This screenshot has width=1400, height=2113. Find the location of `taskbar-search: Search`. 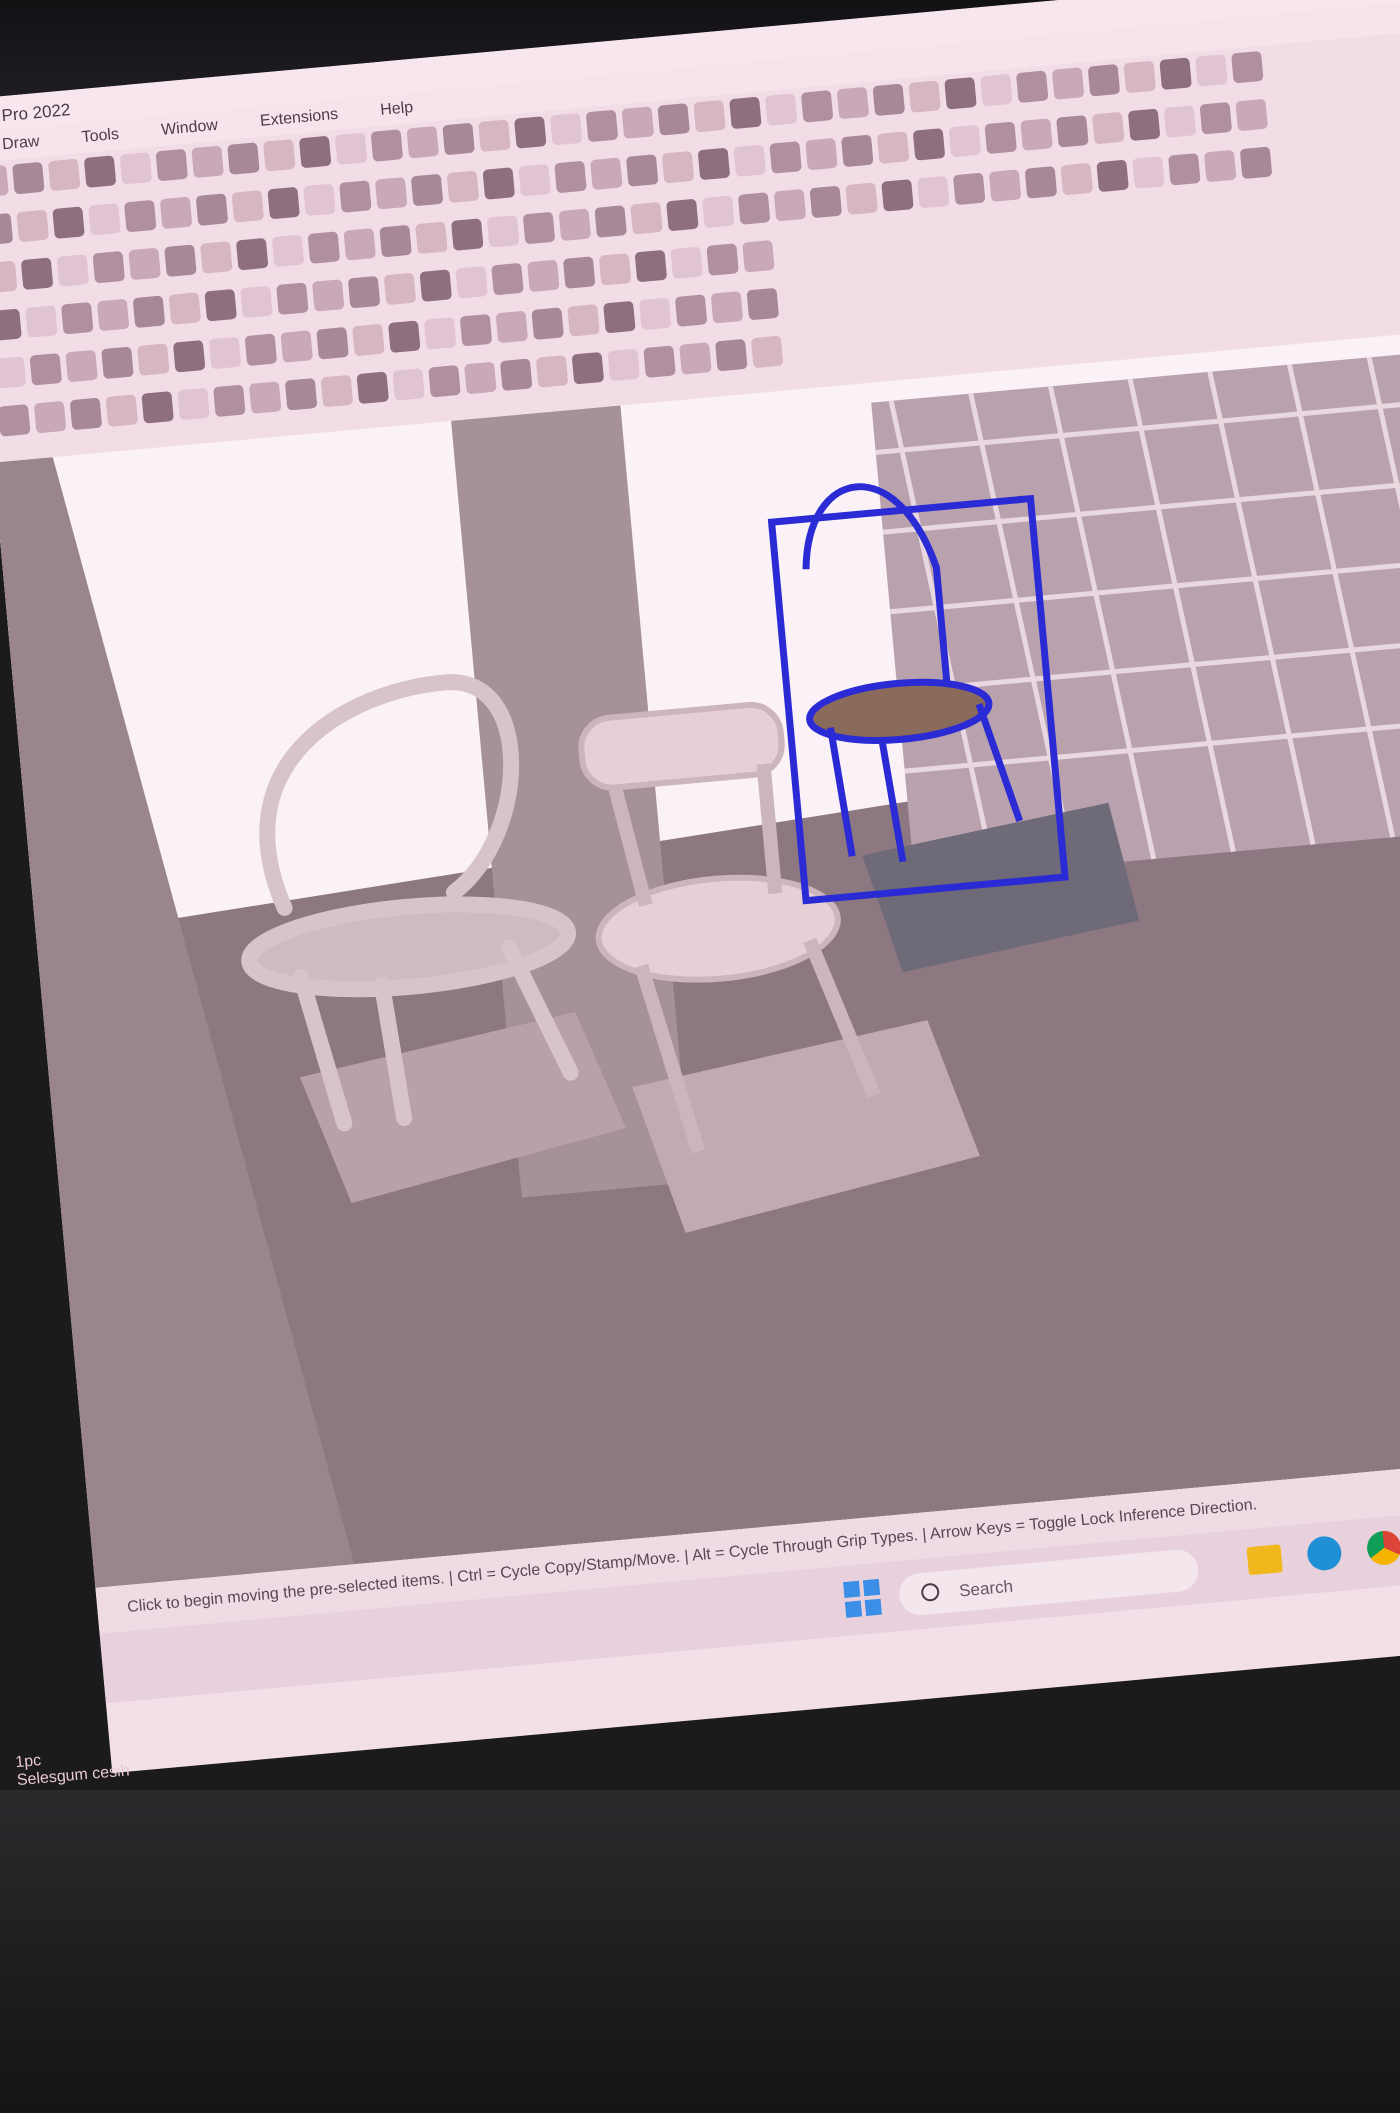

taskbar-search: Search is located at coordinates (1049, 1582).